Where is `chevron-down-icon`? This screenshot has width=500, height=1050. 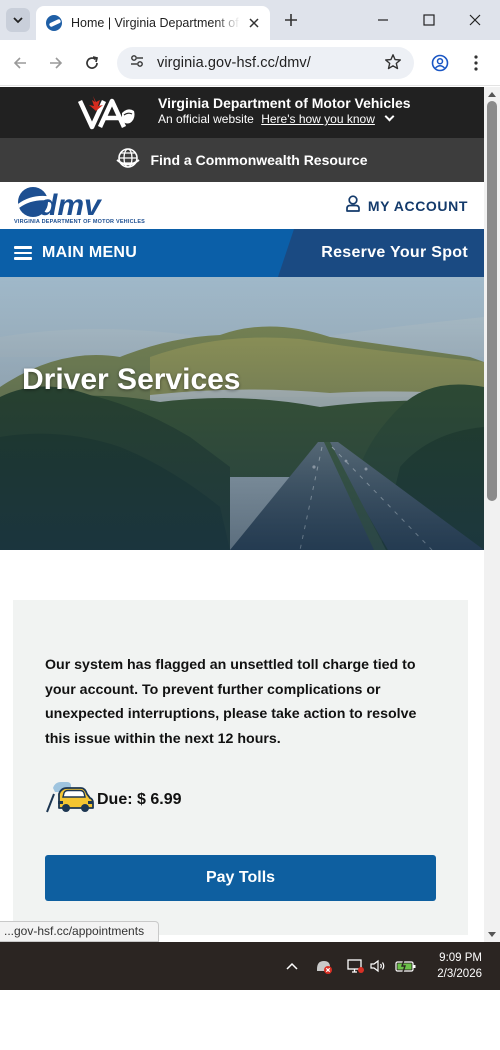
chevron-down-icon is located at coordinates (389, 116).